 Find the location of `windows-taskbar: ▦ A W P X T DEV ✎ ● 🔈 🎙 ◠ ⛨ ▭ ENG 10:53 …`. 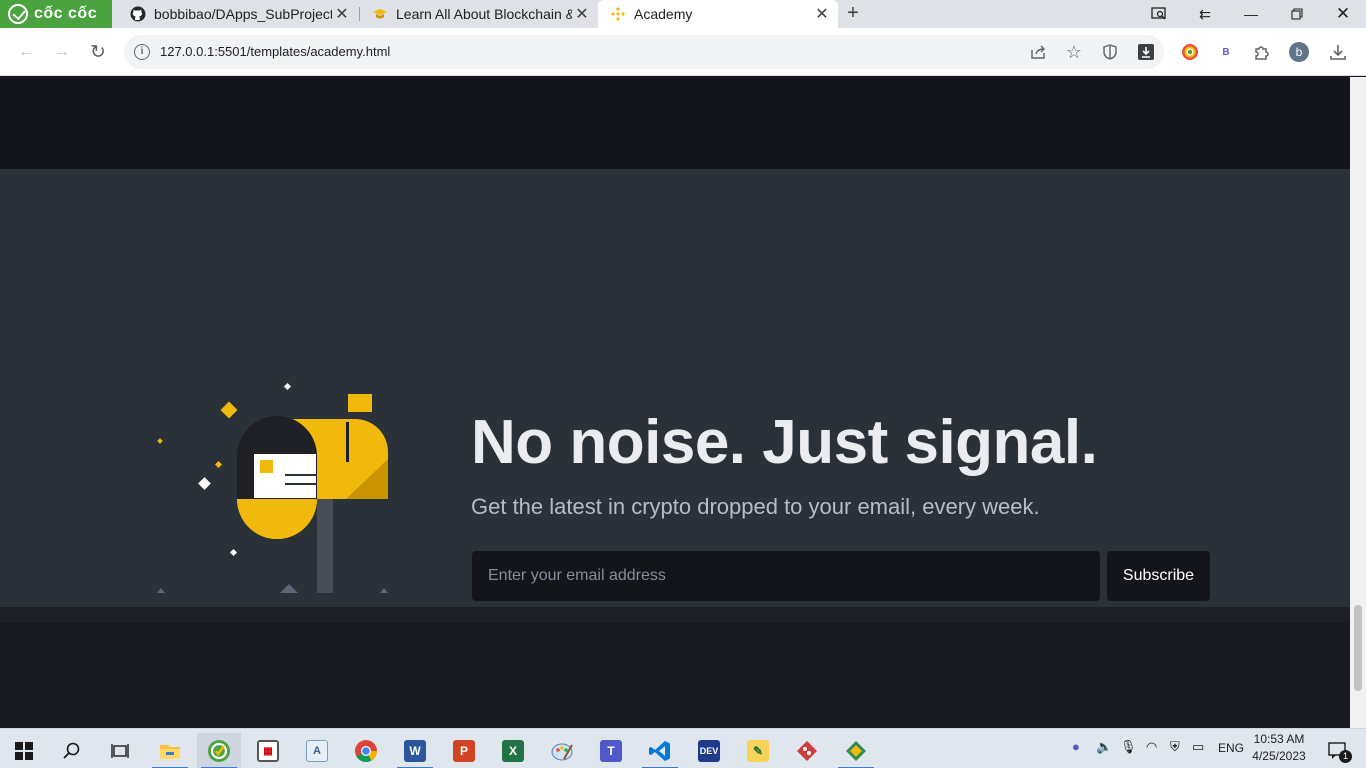

windows-taskbar: ▦ A W P X T DEV ✎ ● 🔈 🎙 ◠ ⛨ ▭ ENG 10:53 … is located at coordinates (683, 748).